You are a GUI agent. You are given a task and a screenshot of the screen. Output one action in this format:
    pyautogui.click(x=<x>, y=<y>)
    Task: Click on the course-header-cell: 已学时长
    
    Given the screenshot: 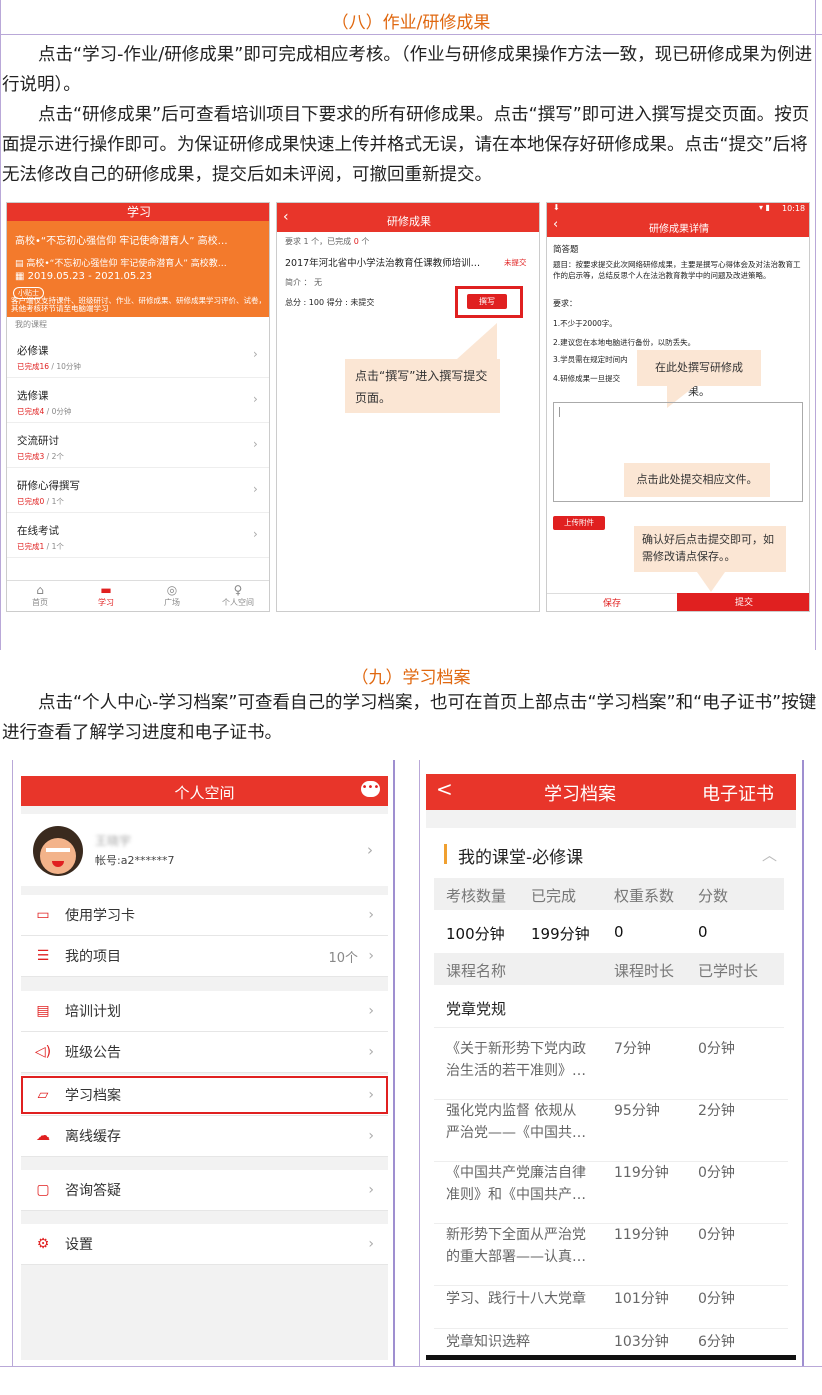 What is the action you would take?
    pyautogui.click(x=728, y=971)
    